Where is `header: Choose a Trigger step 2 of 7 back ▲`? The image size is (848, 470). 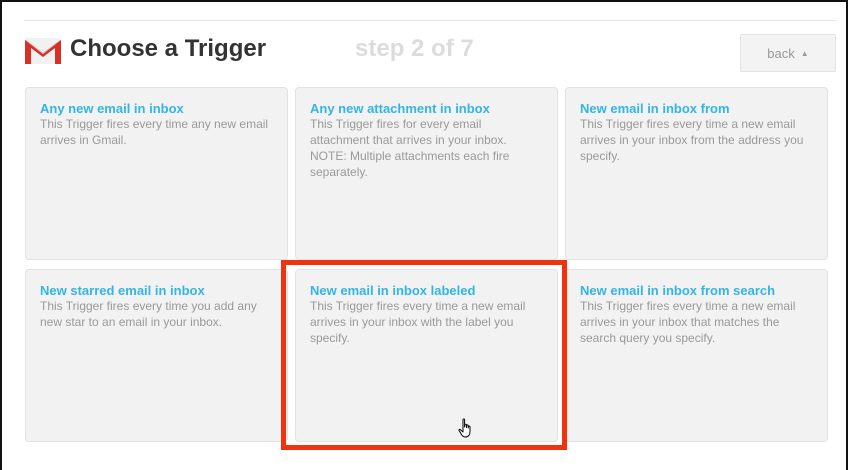 header: Choose a Trigger step 2 of 7 back ▲ is located at coordinates (430, 52).